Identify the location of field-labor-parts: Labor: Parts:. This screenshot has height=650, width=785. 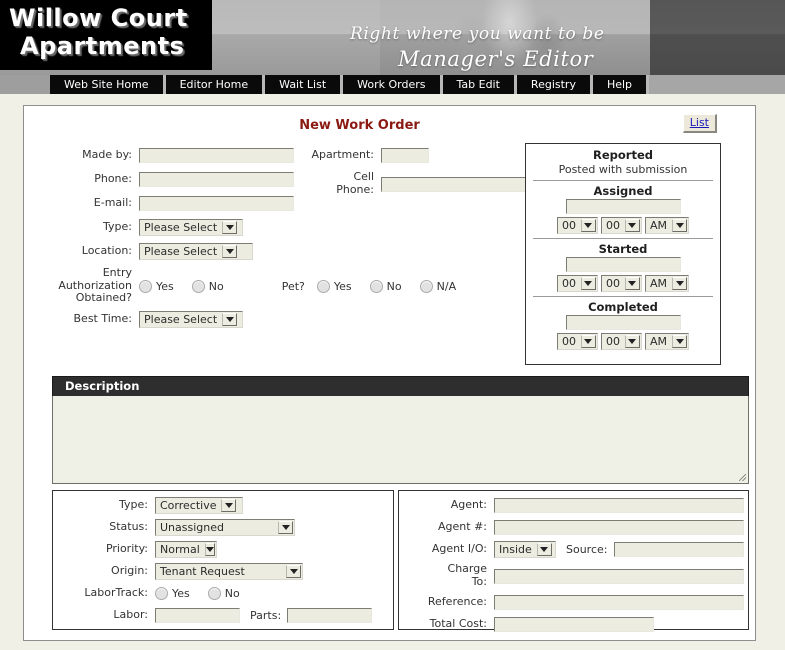
(221, 615).